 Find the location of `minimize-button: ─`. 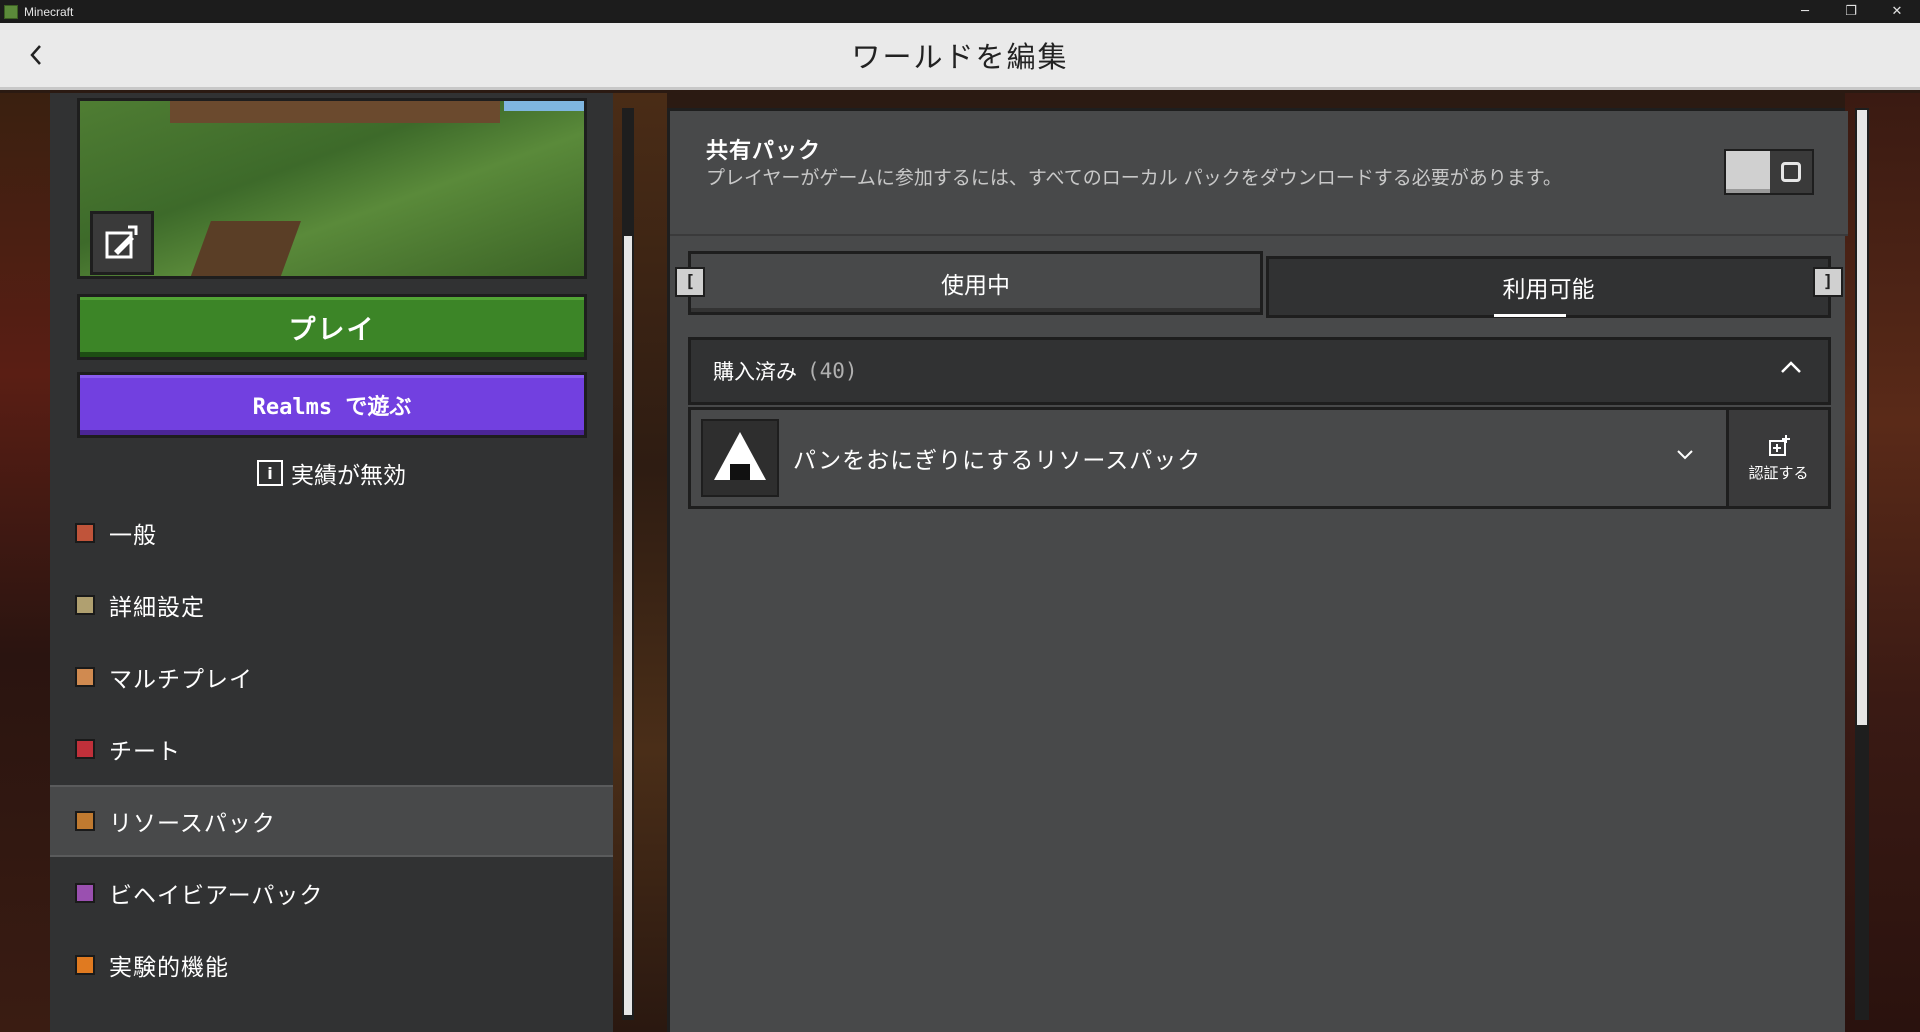

minimize-button: ─ is located at coordinates (1805, 11).